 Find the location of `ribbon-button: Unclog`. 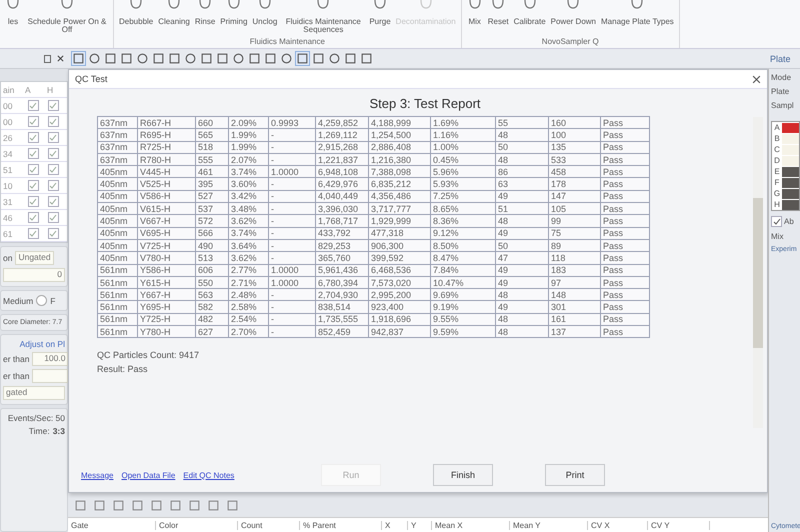

ribbon-button: Unclog is located at coordinates (264, 18).